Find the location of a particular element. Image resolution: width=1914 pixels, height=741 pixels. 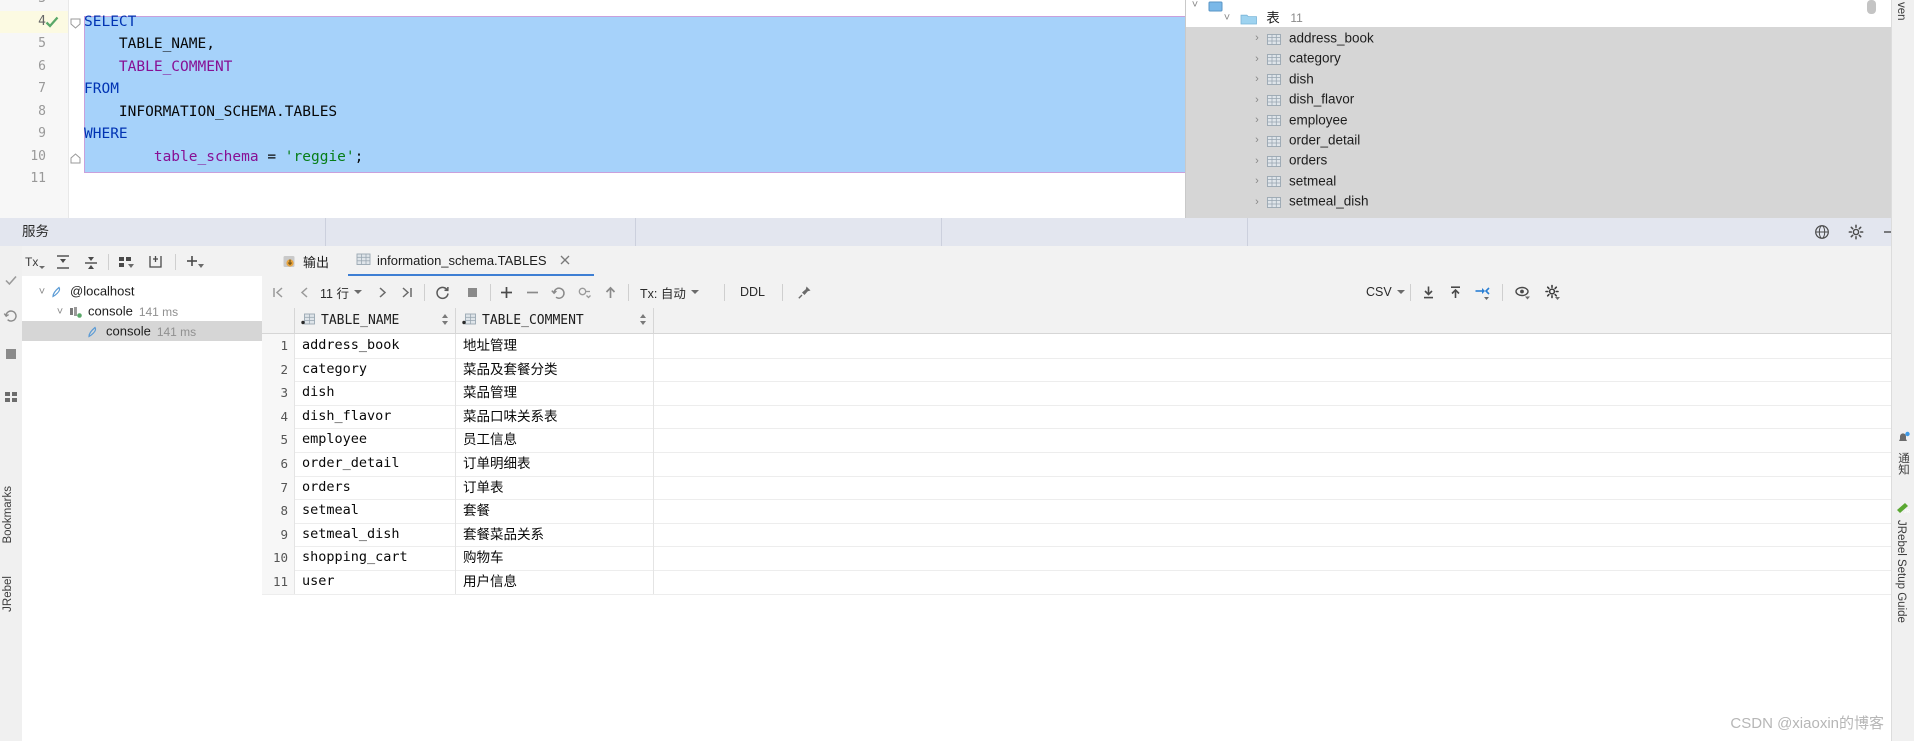

db-tree-row-order_detail: › order_detail is located at coordinates (1541, 140).